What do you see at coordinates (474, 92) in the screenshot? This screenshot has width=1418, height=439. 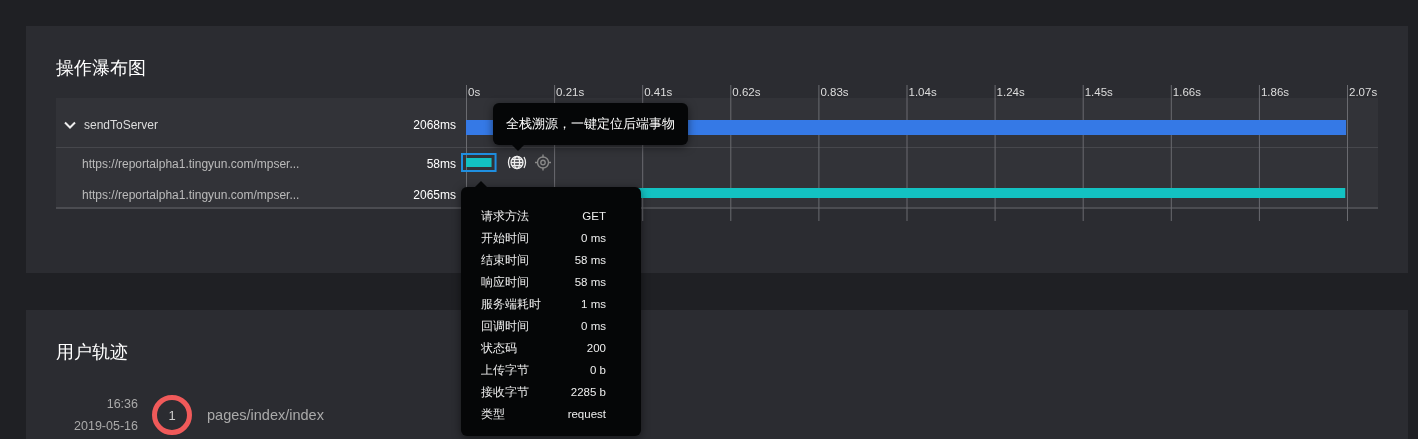 I see `tick-label: 0s` at bounding box center [474, 92].